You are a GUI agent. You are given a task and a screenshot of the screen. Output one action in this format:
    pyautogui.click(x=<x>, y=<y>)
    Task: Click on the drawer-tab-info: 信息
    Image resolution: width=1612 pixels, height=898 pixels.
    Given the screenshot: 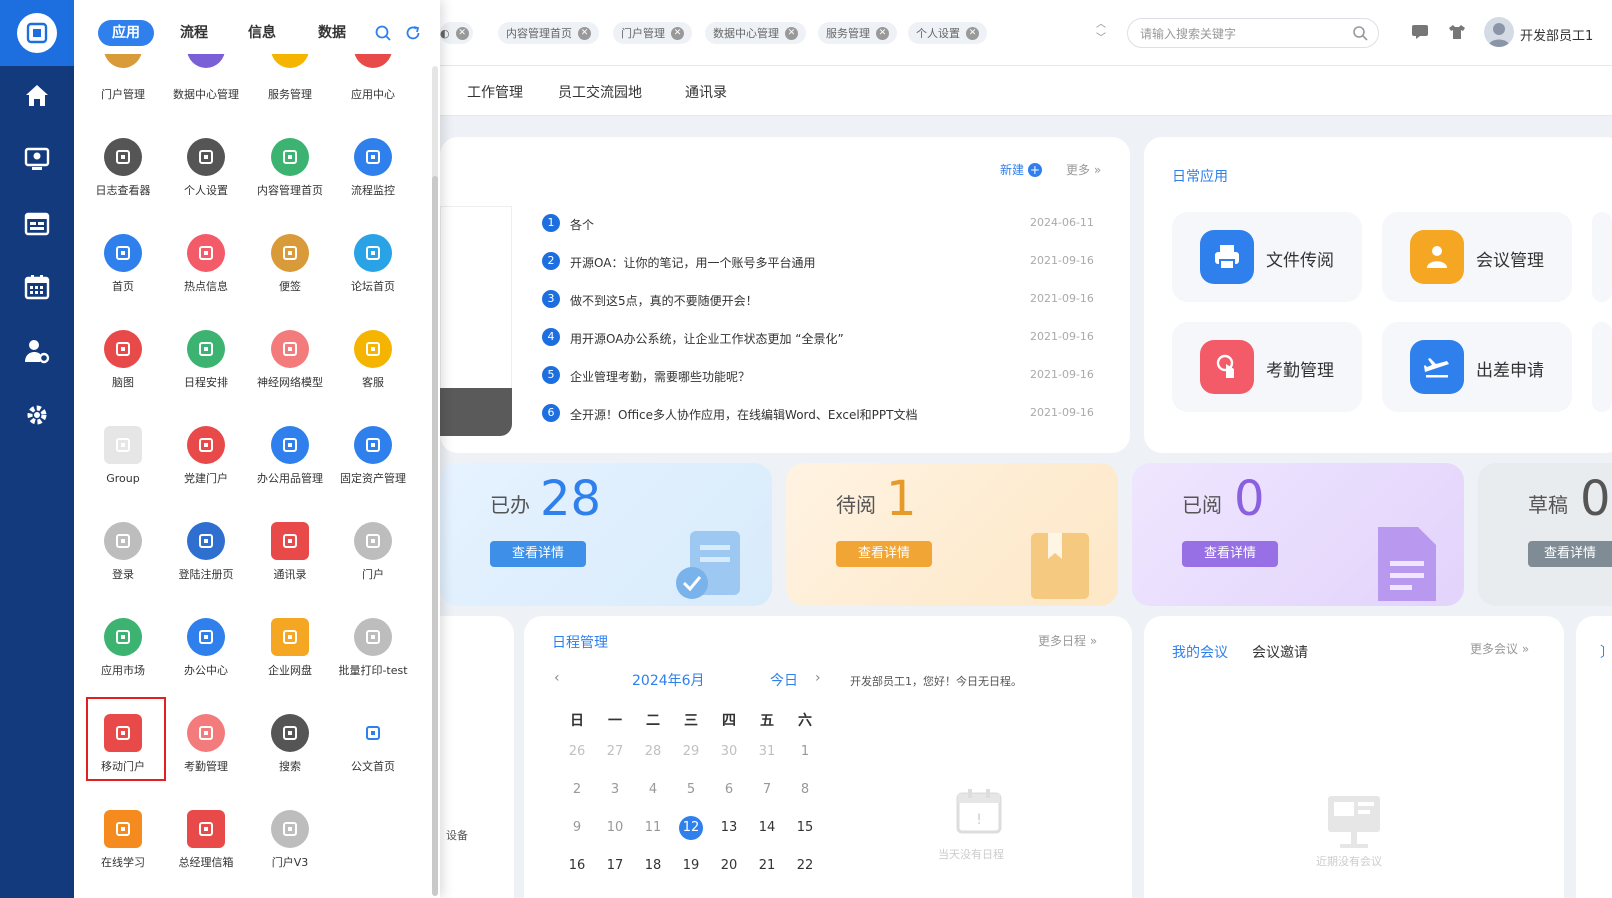 What is the action you would take?
    pyautogui.click(x=262, y=33)
    